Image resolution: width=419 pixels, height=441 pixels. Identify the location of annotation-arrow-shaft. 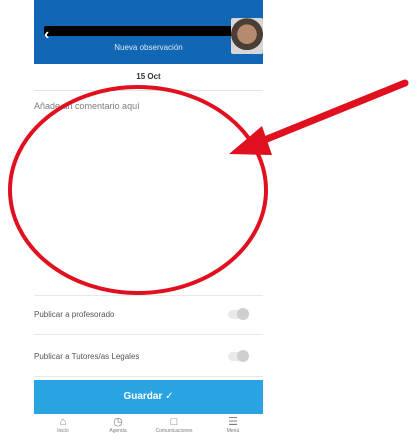
(333, 112).